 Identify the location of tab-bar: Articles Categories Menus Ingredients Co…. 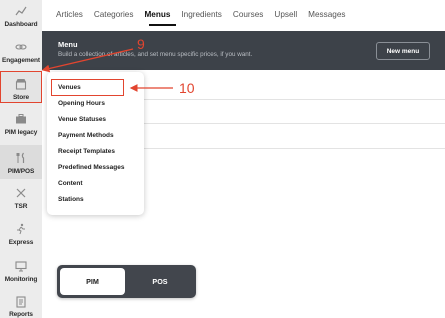
(206, 16).